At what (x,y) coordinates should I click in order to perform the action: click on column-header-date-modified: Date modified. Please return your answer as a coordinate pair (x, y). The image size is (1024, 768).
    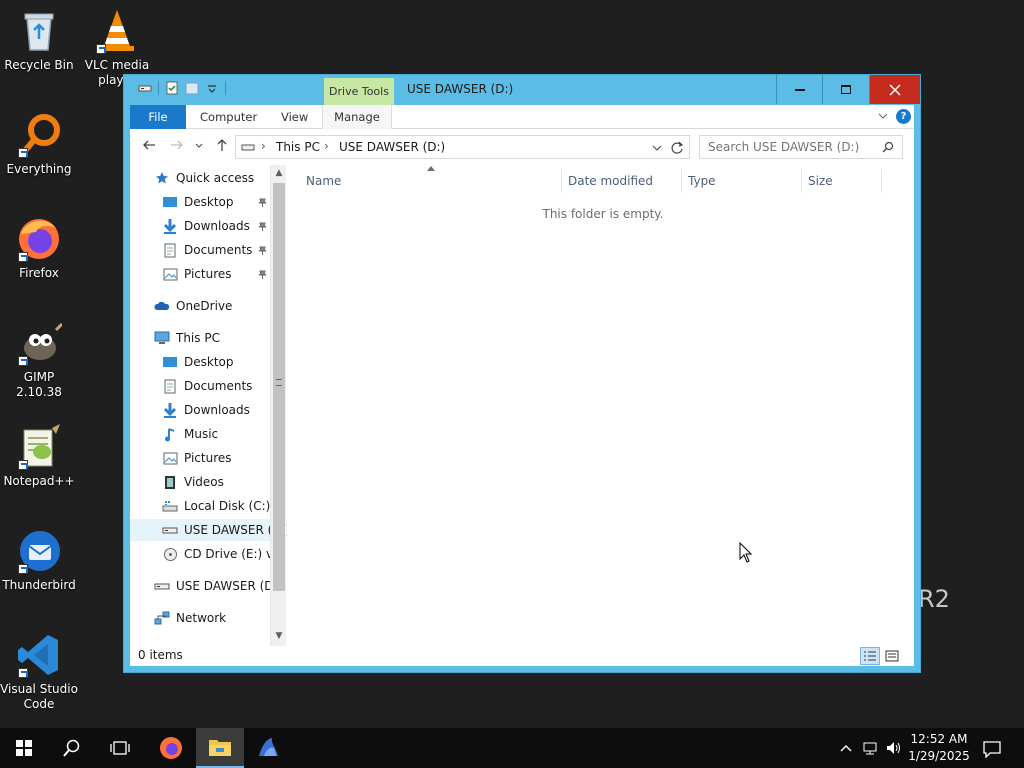
    Looking at the image, I should click on (622, 181).